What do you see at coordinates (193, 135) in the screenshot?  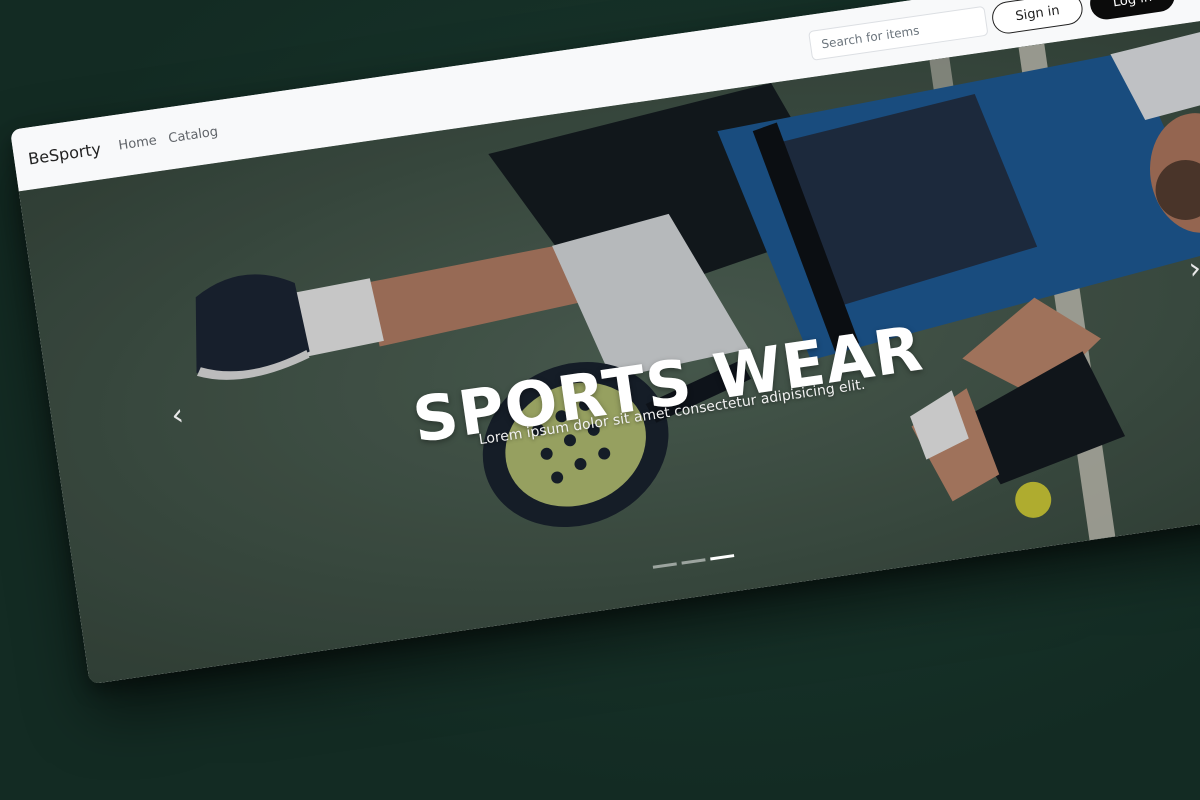 I see `nav-link-catalog: Catalog` at bounding box center [193, 135].